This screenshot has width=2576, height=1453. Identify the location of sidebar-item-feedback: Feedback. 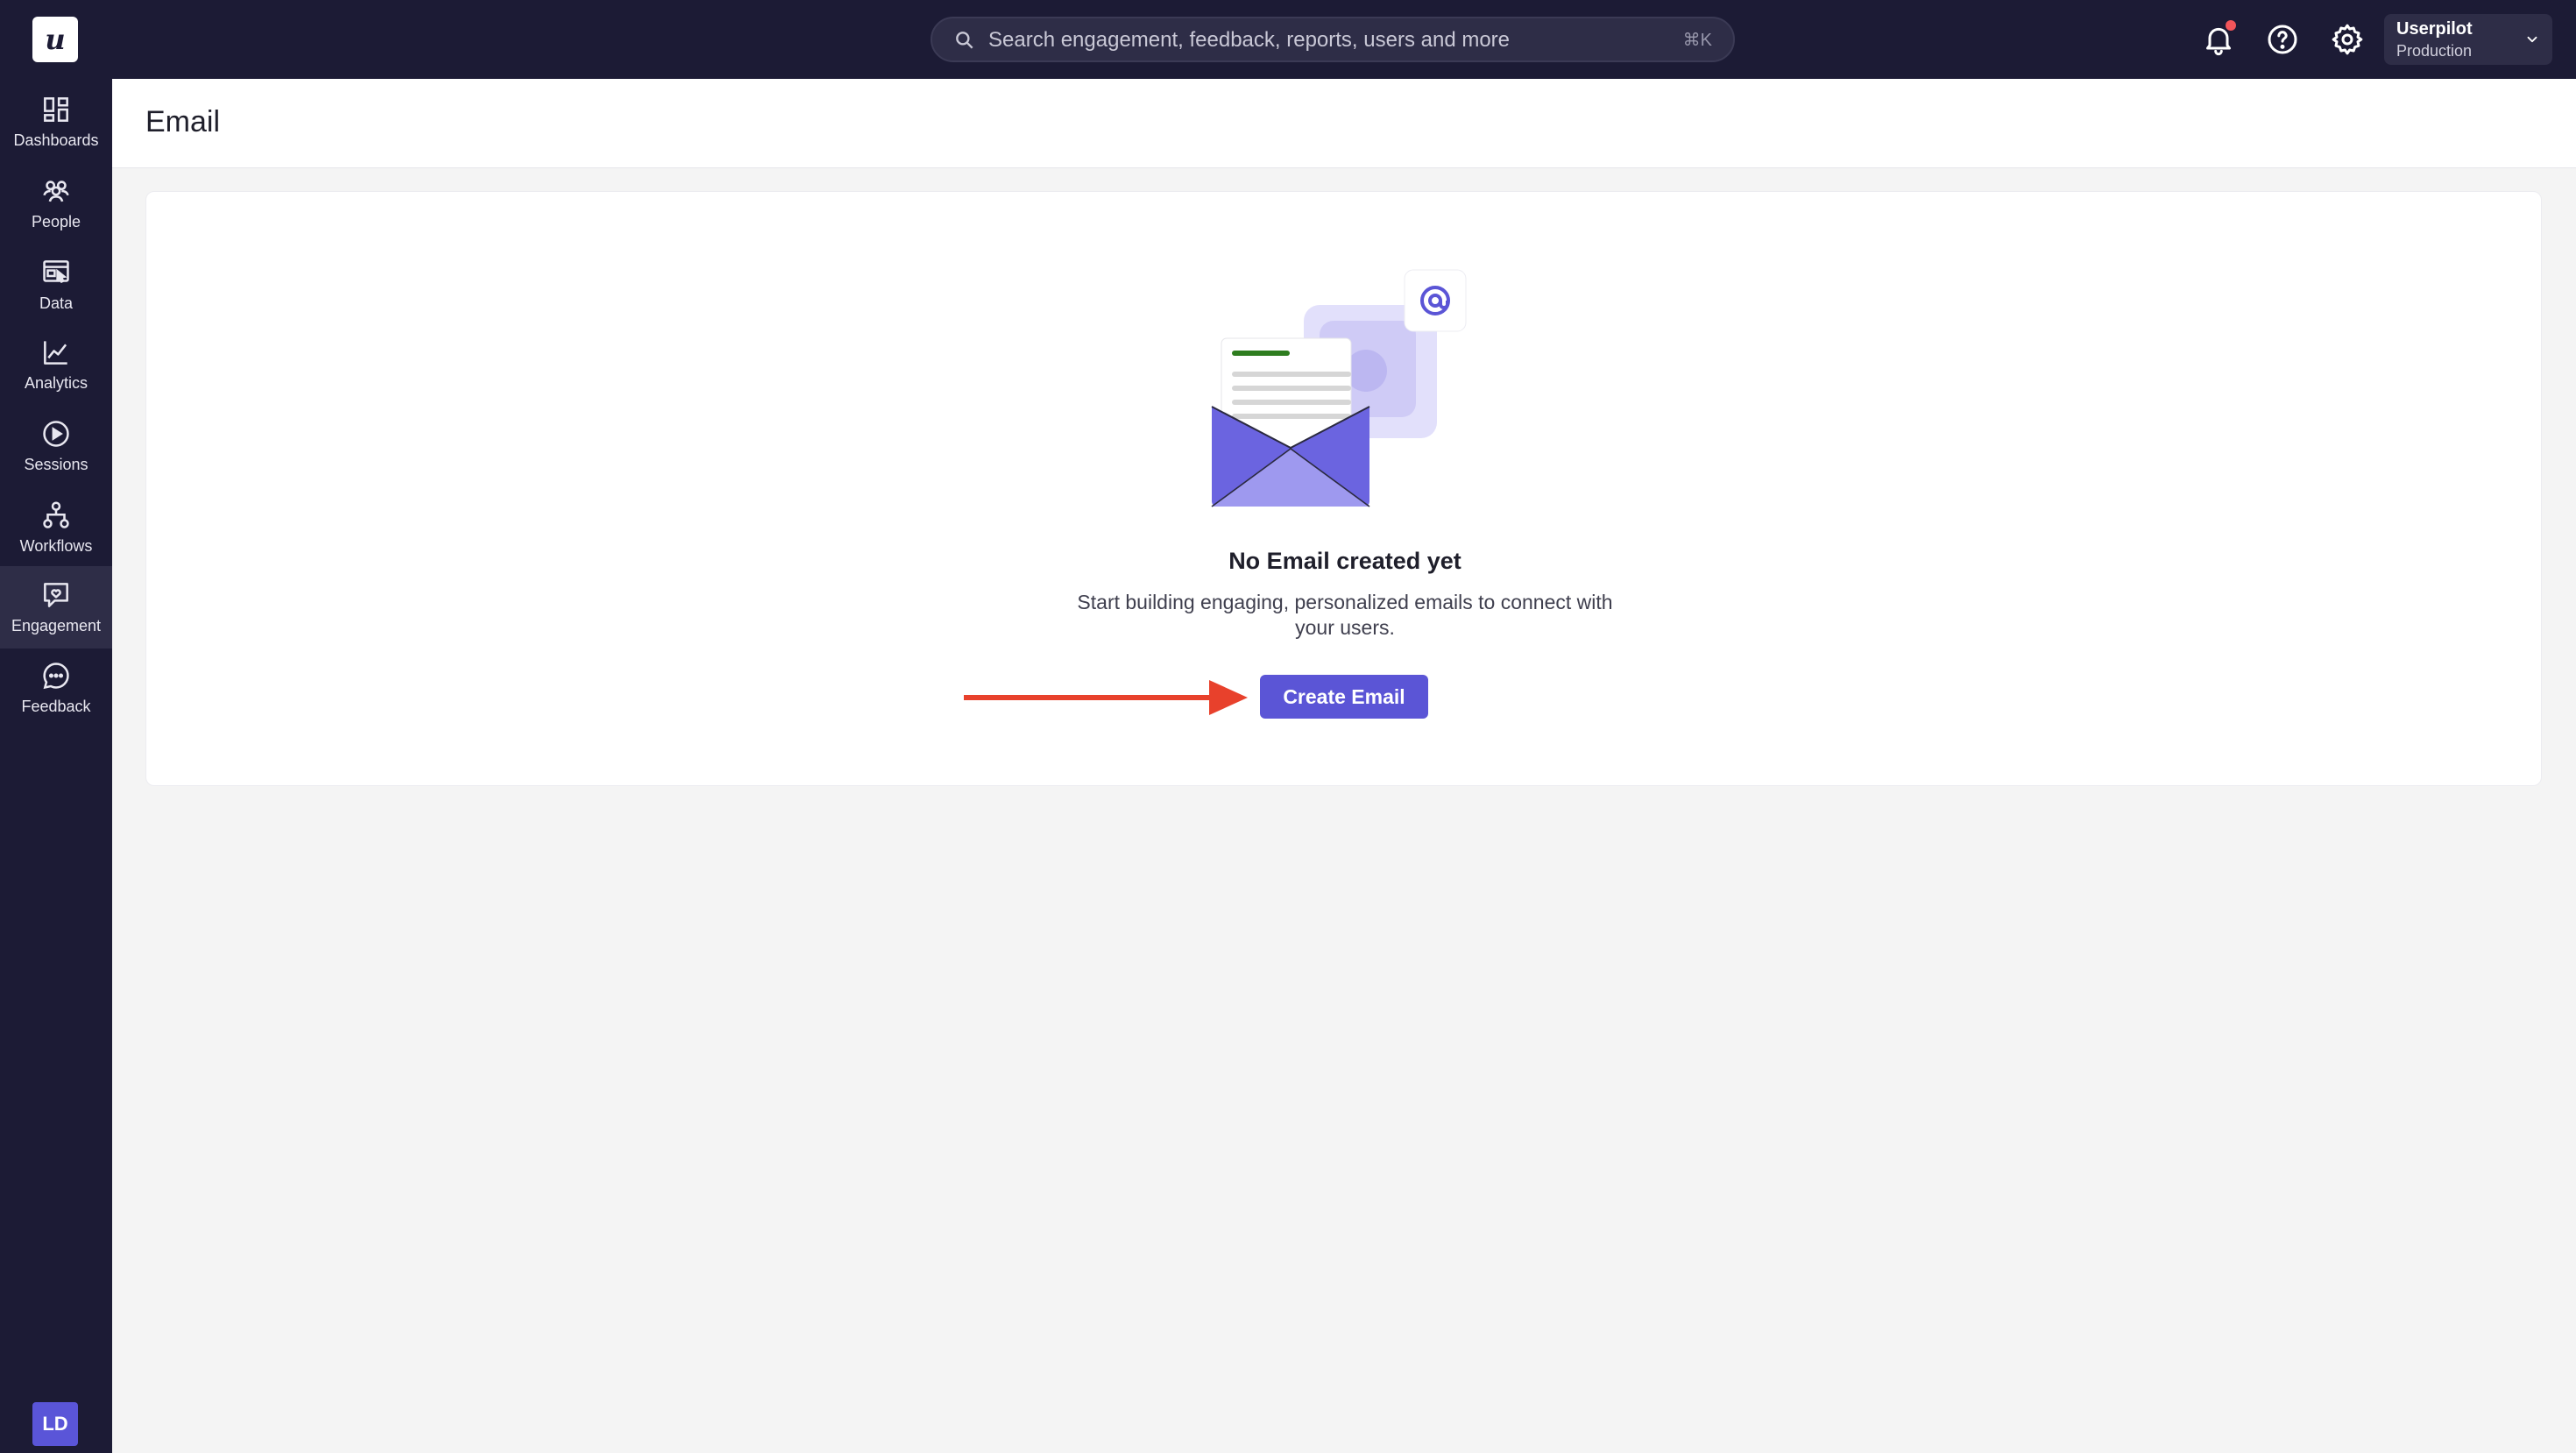
(56, 688).